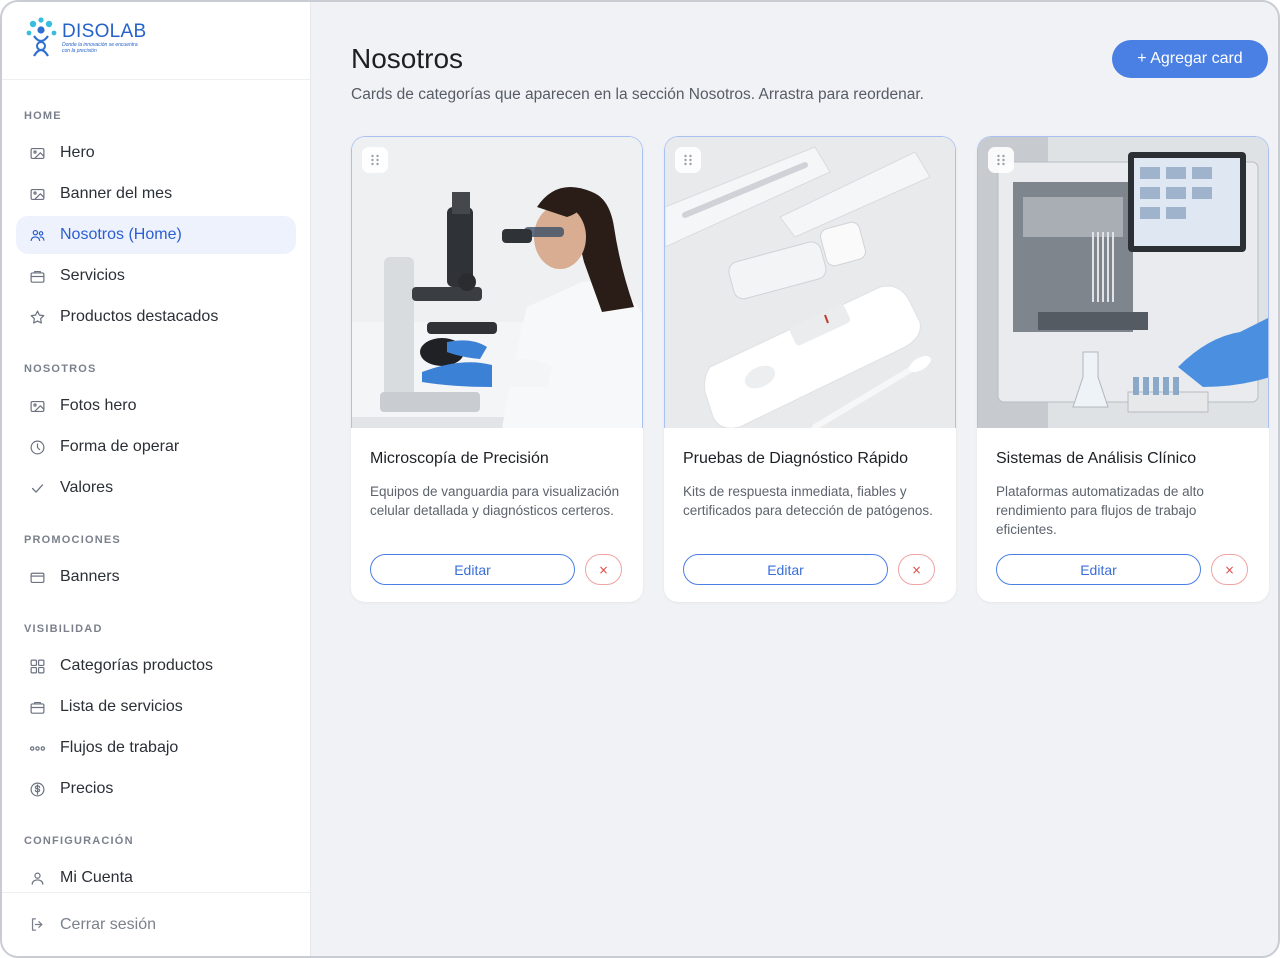 The width and height of the screenshot is (1280, 958). Describe the element at coordinates (139, 316) in the screenshot. I see `sidebar-item-label: Productos destacados` at that location.